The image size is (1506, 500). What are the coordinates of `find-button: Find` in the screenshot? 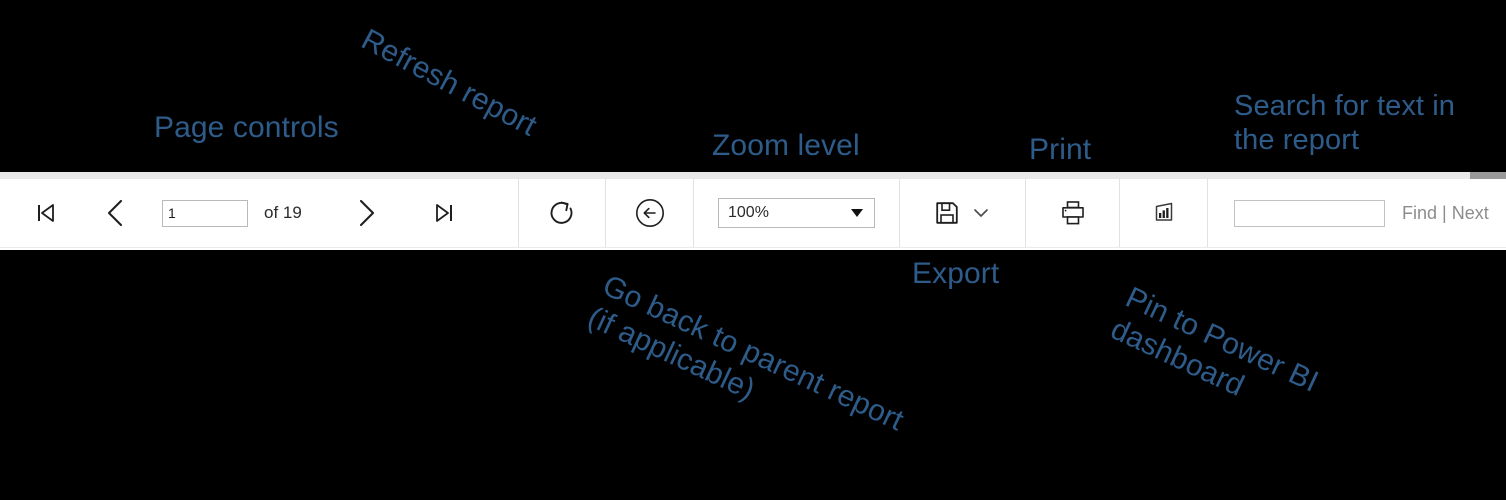 It's located at (1419, 213).